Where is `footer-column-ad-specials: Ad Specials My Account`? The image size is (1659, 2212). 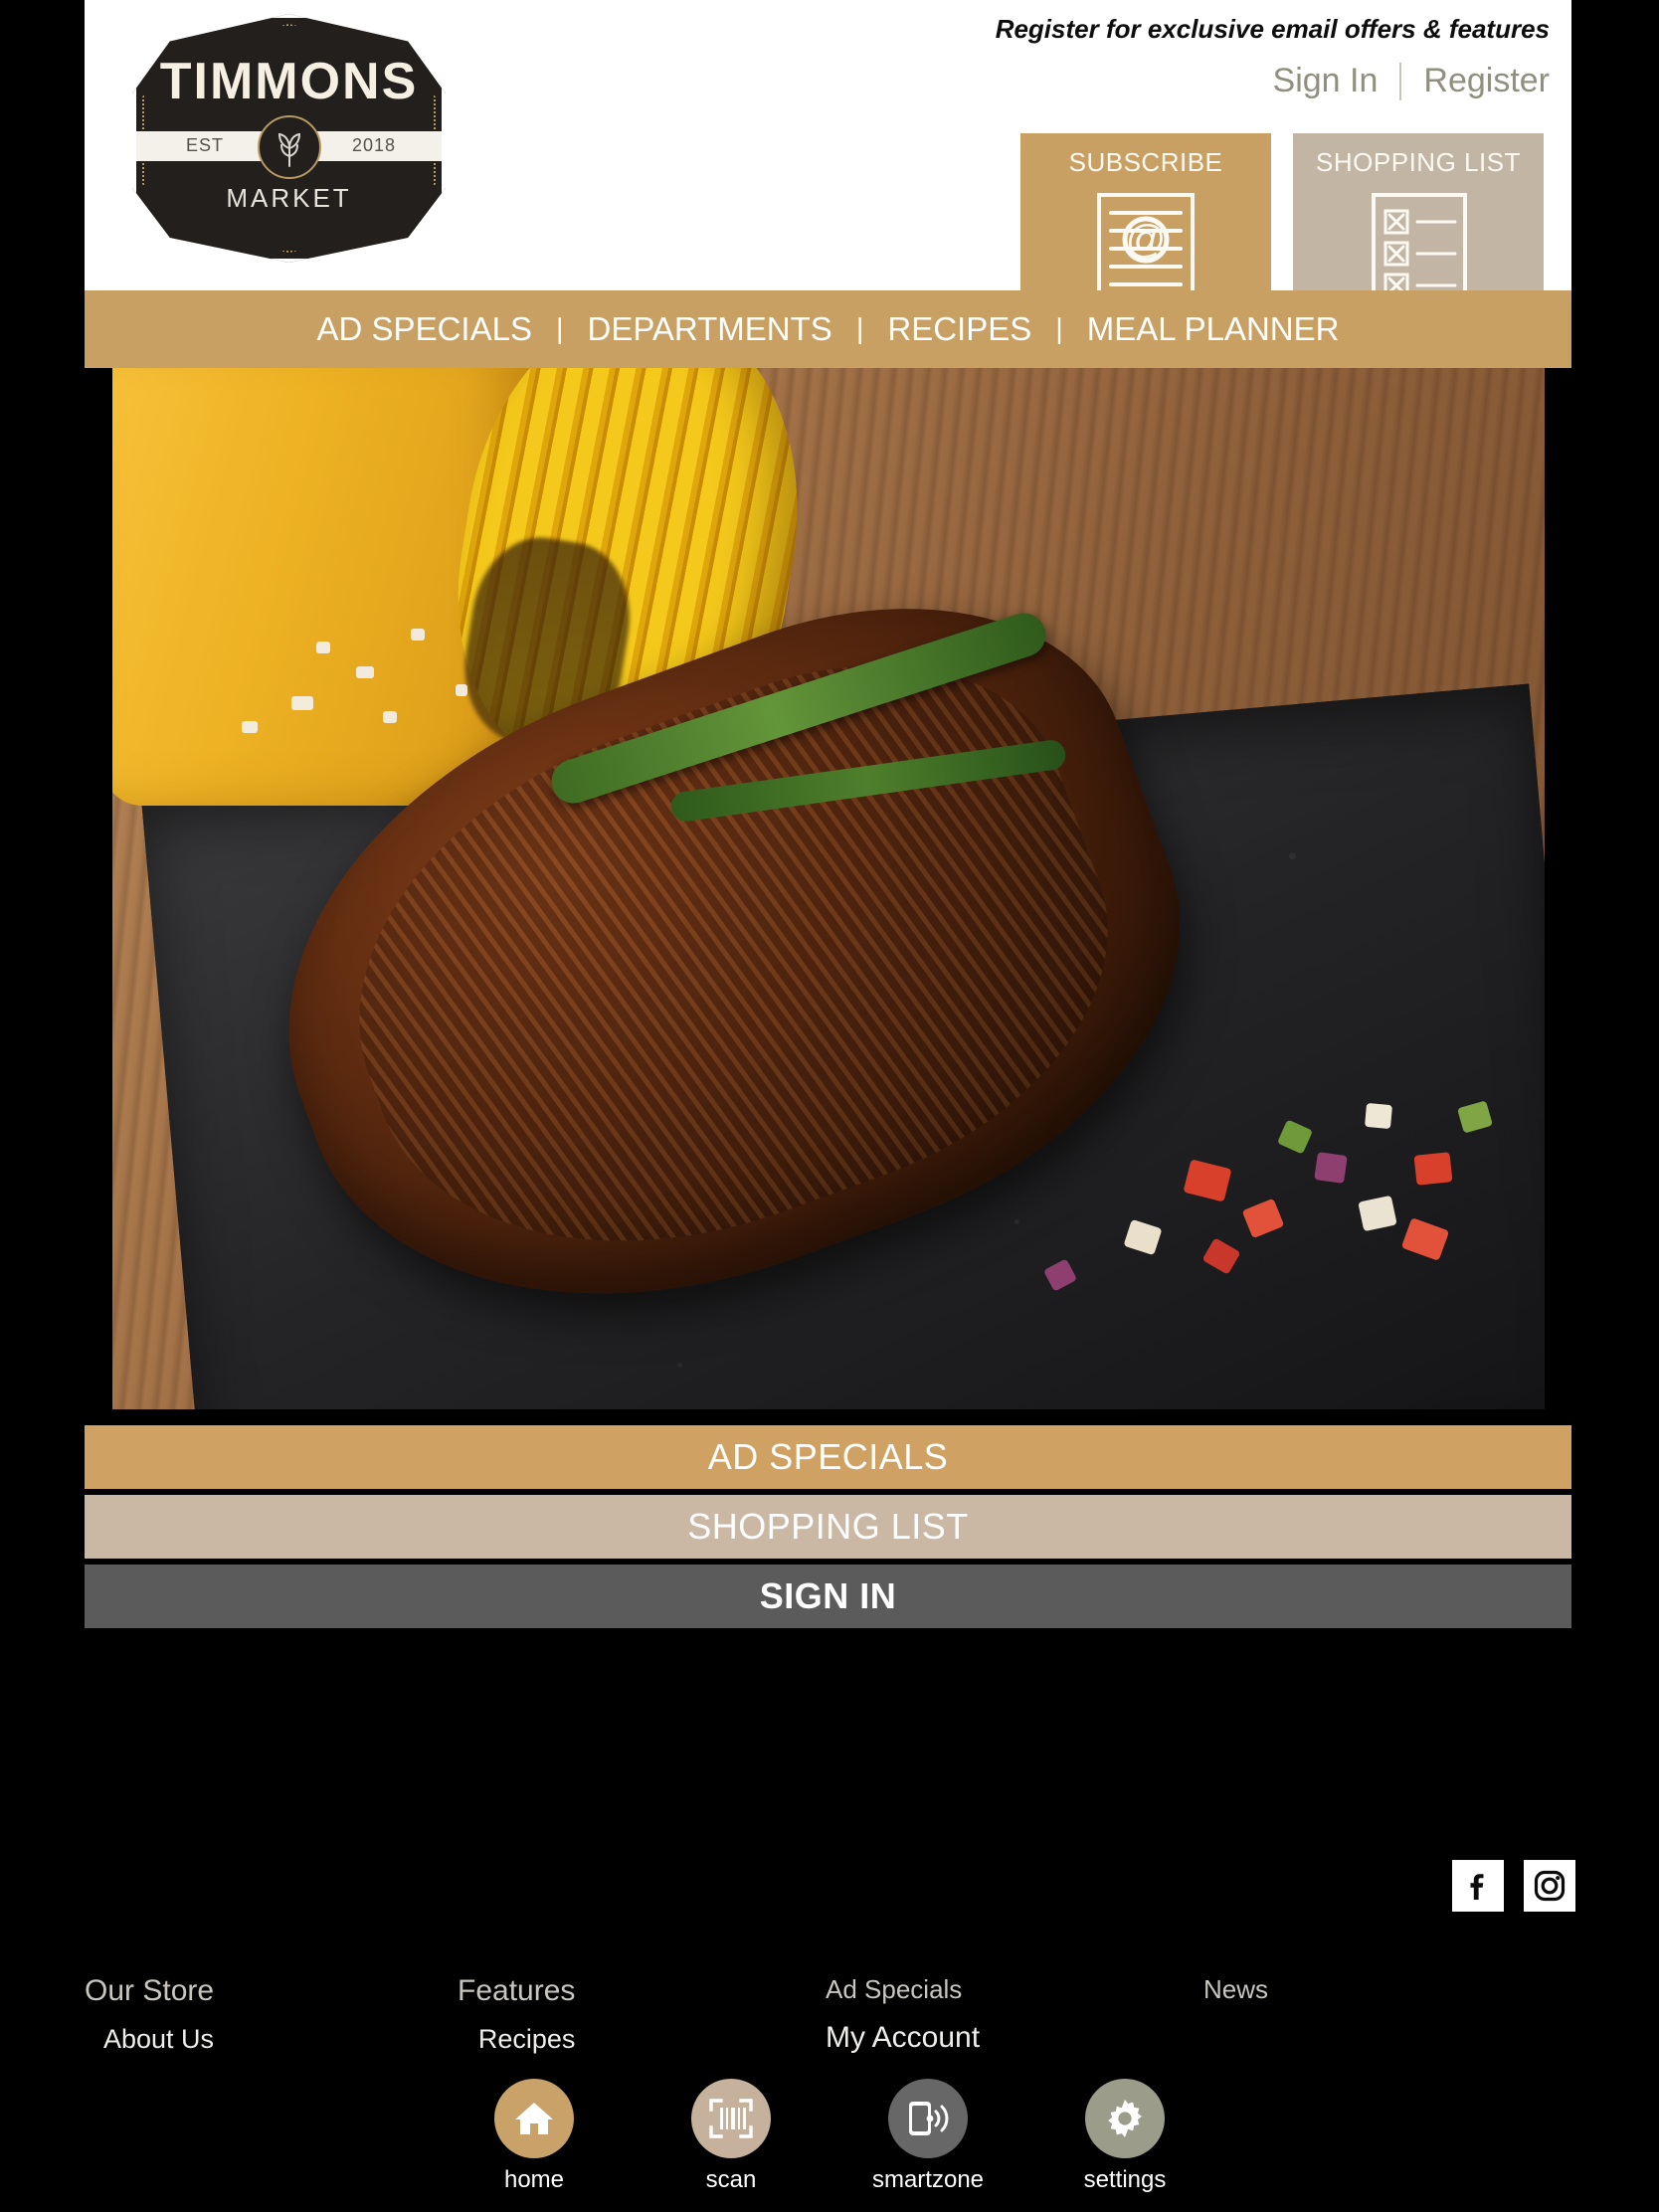 footer-column-ad-specials: Ad Specials My Account is located at coordinates (903, 2014).